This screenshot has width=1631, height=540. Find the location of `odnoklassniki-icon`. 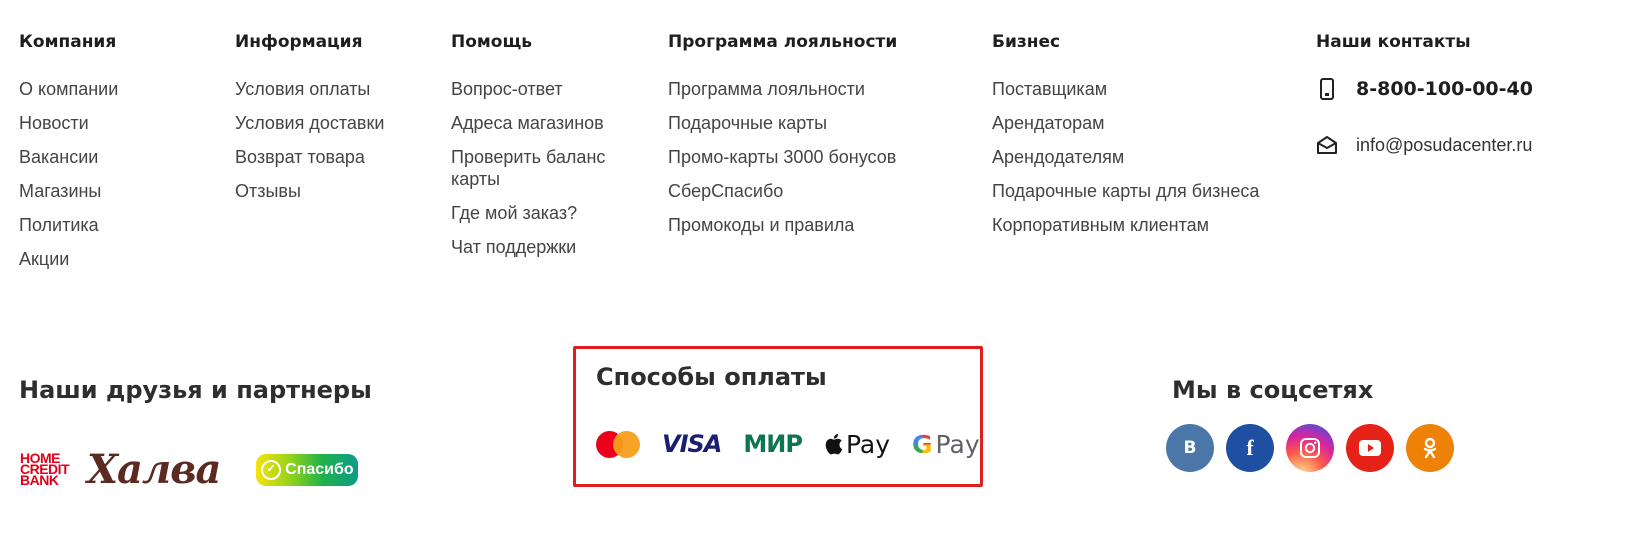

odnoklassniki-icon is located at coordinates (1430, 448).